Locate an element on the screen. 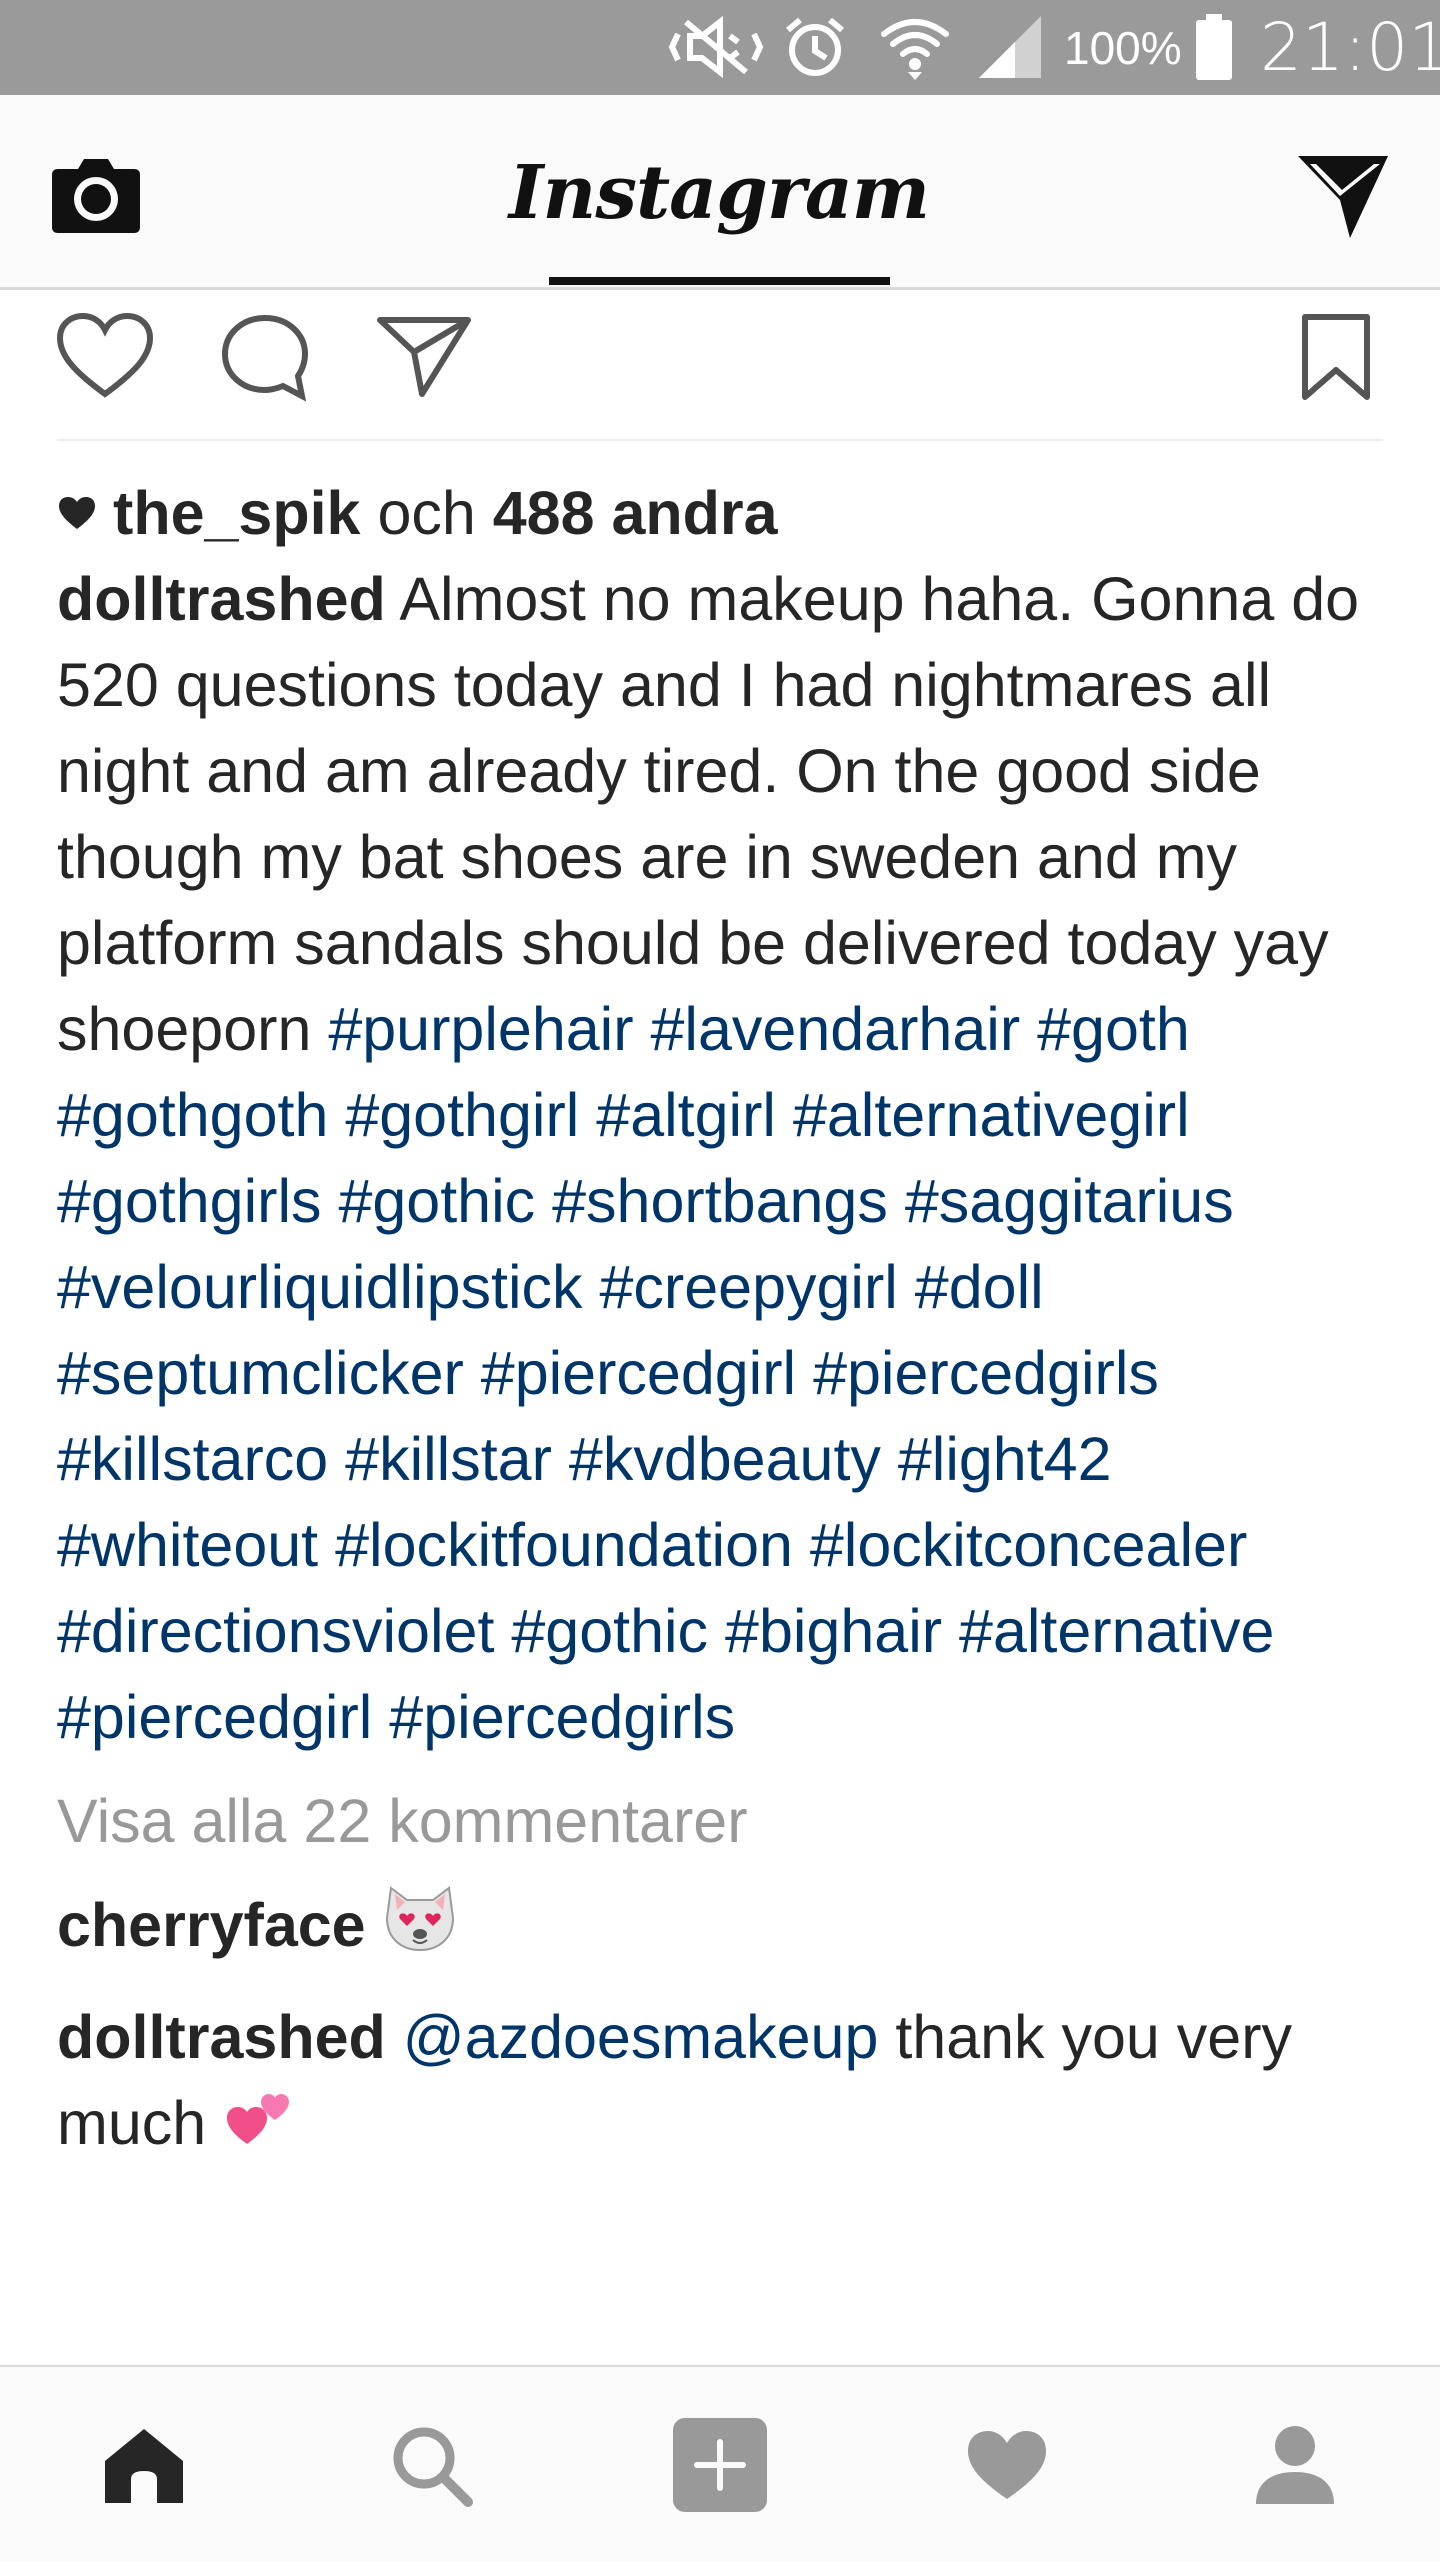 This screenshot has height=2562, width=1440. camera-icon is located at coordinates (96, 196).